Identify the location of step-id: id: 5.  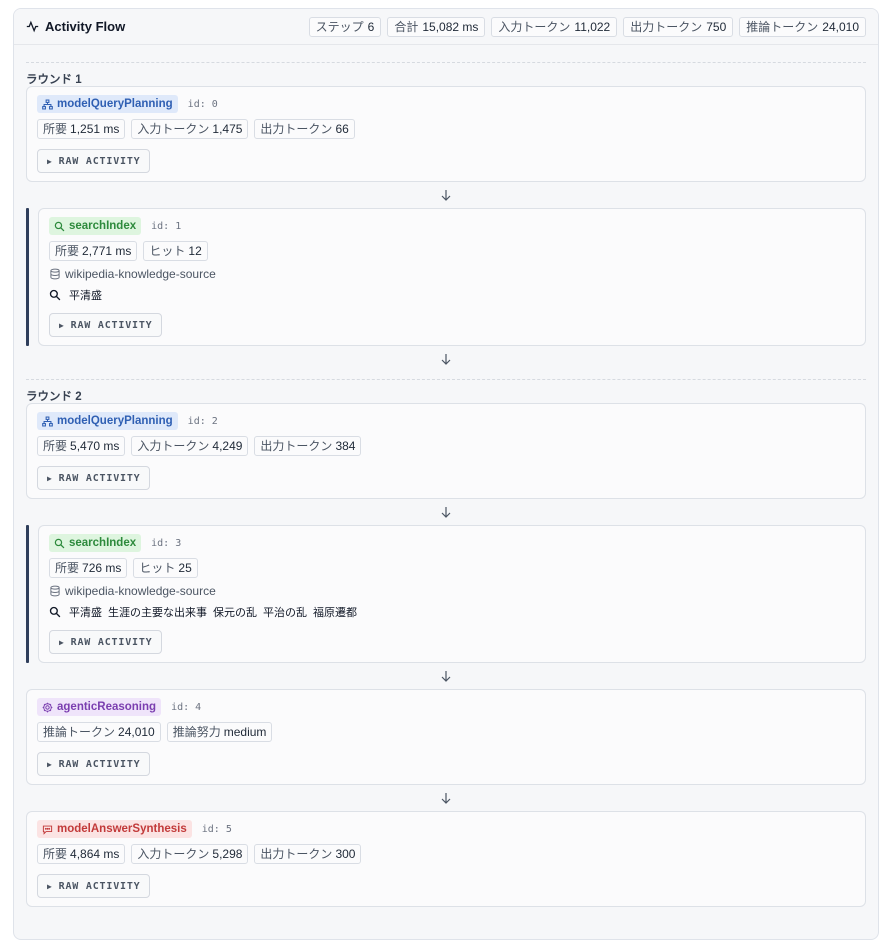
(216, 829).